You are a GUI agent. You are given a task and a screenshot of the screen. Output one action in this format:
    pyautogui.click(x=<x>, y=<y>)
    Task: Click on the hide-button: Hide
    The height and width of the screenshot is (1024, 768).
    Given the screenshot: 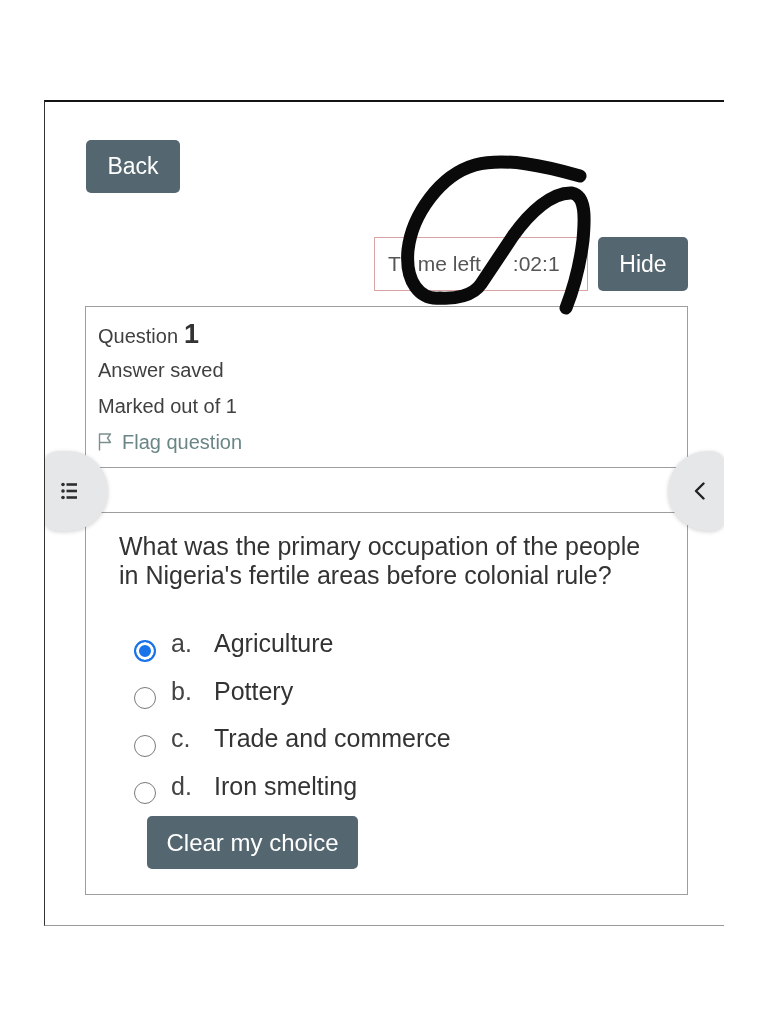 What is the action you would take?
    pyautogui.click(x=643, y=264)
    